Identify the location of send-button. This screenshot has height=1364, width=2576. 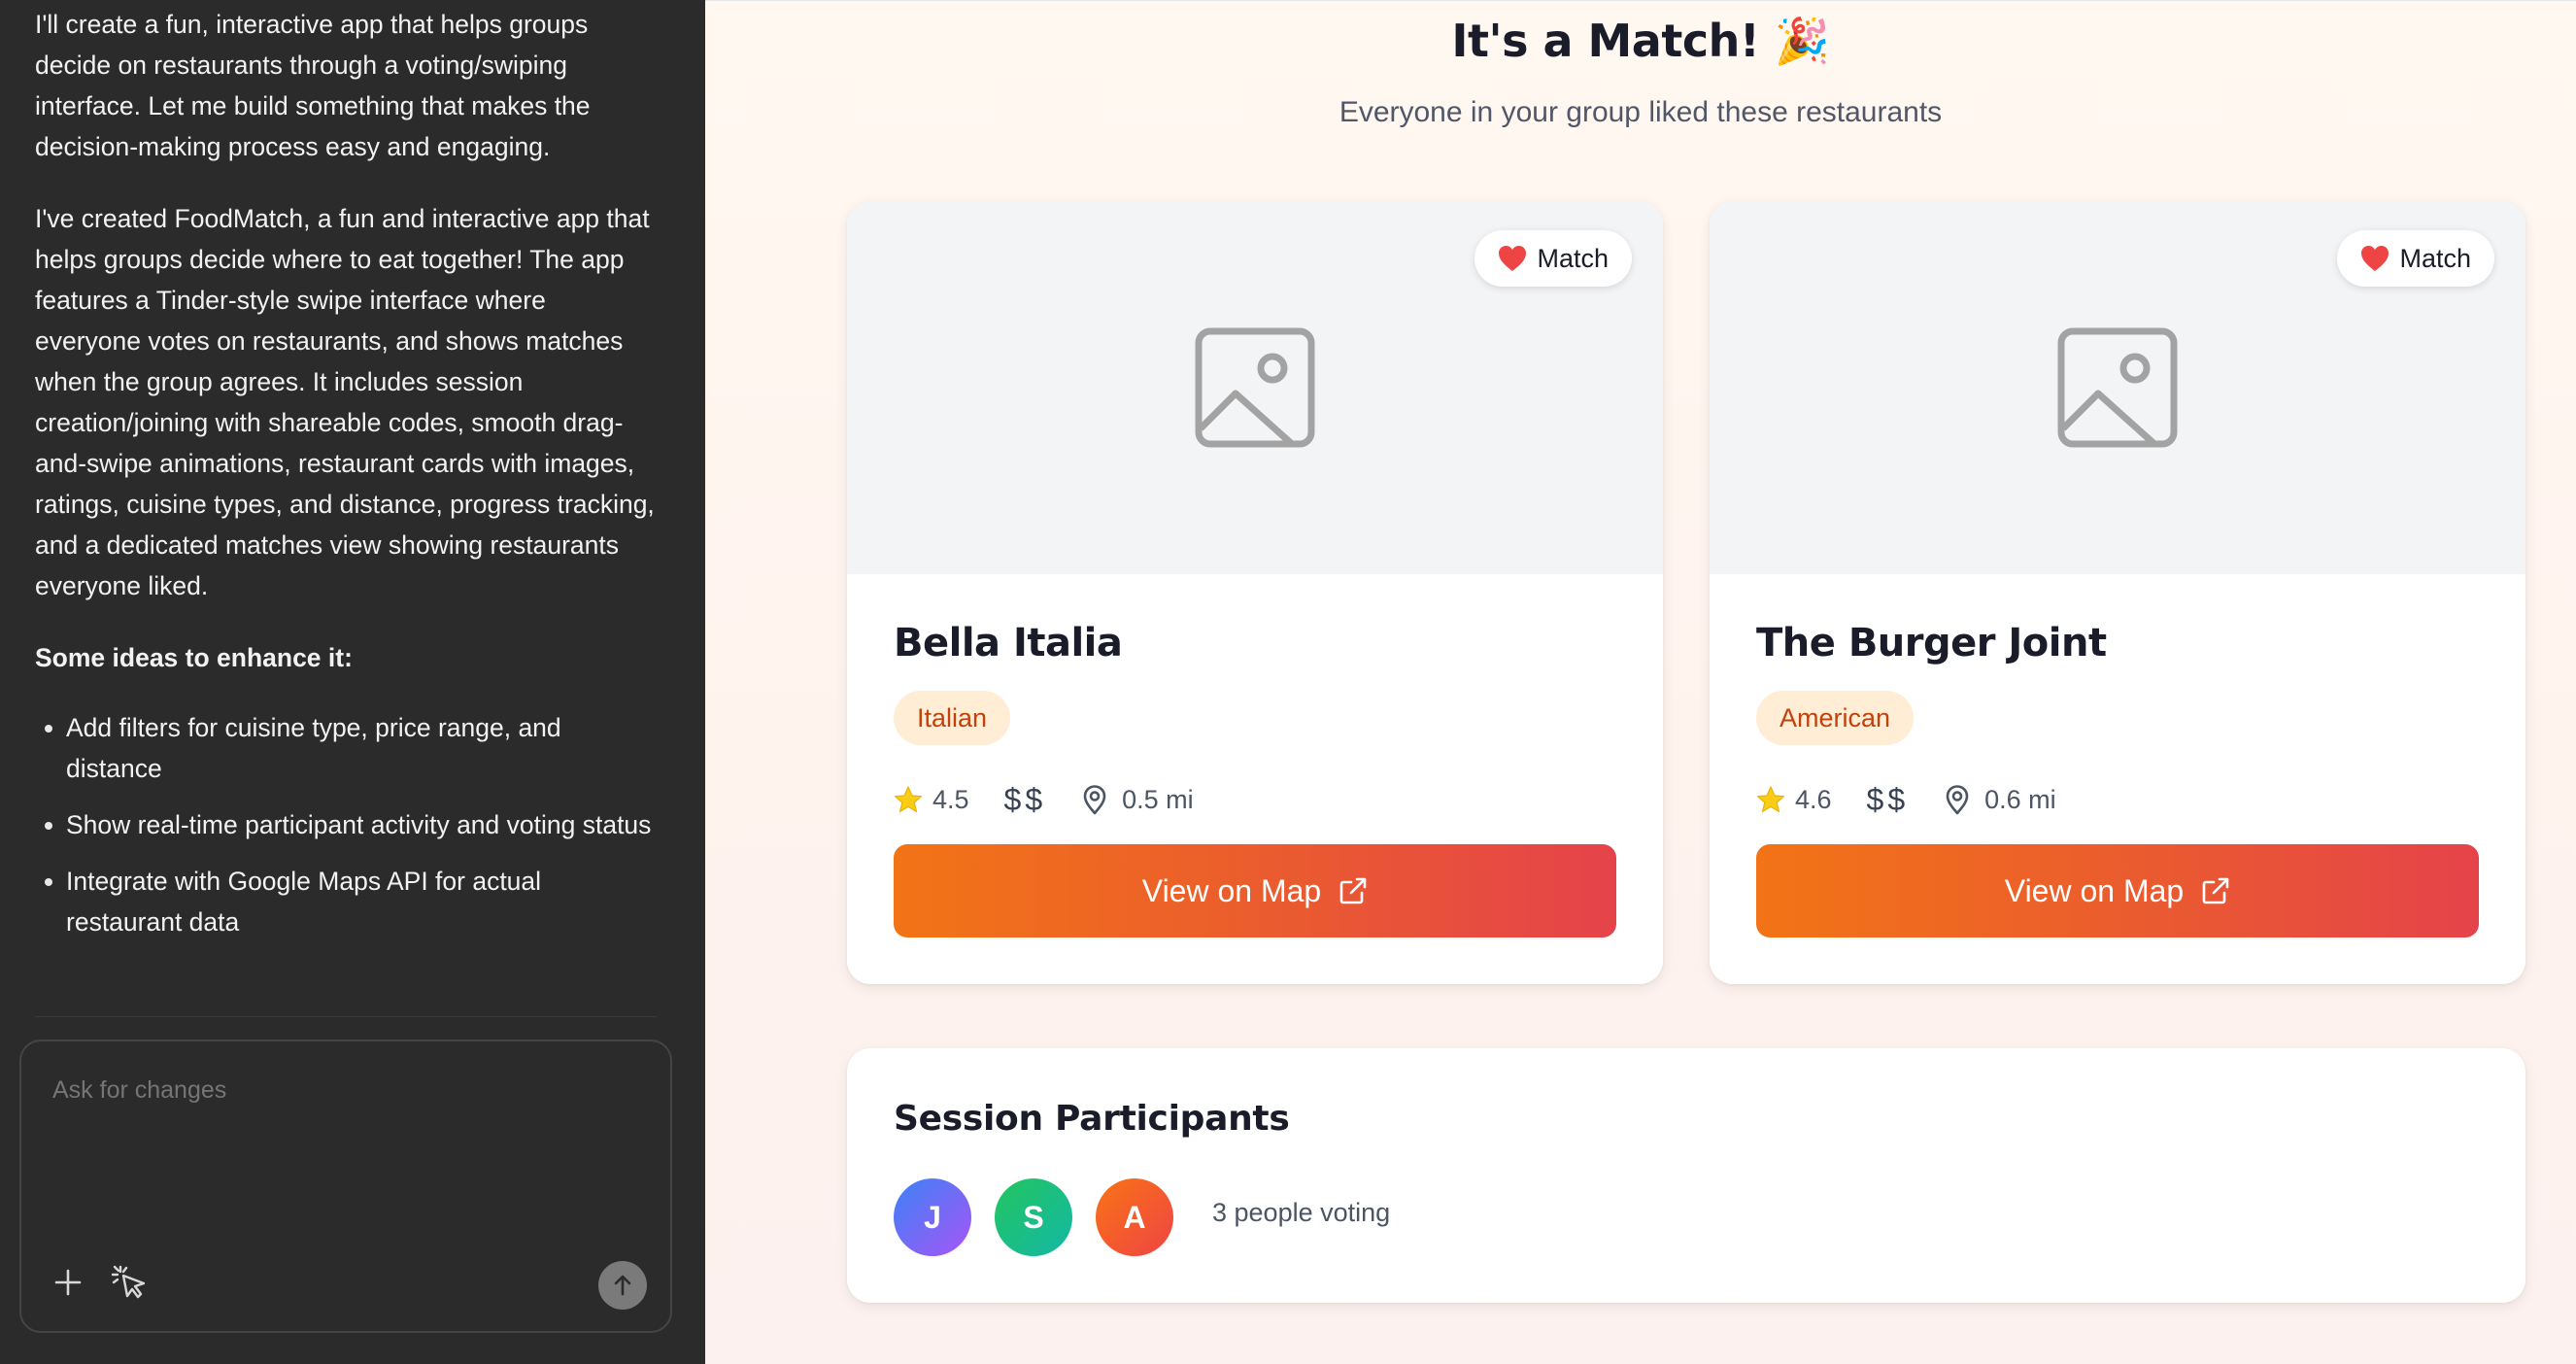
(622, 1285).